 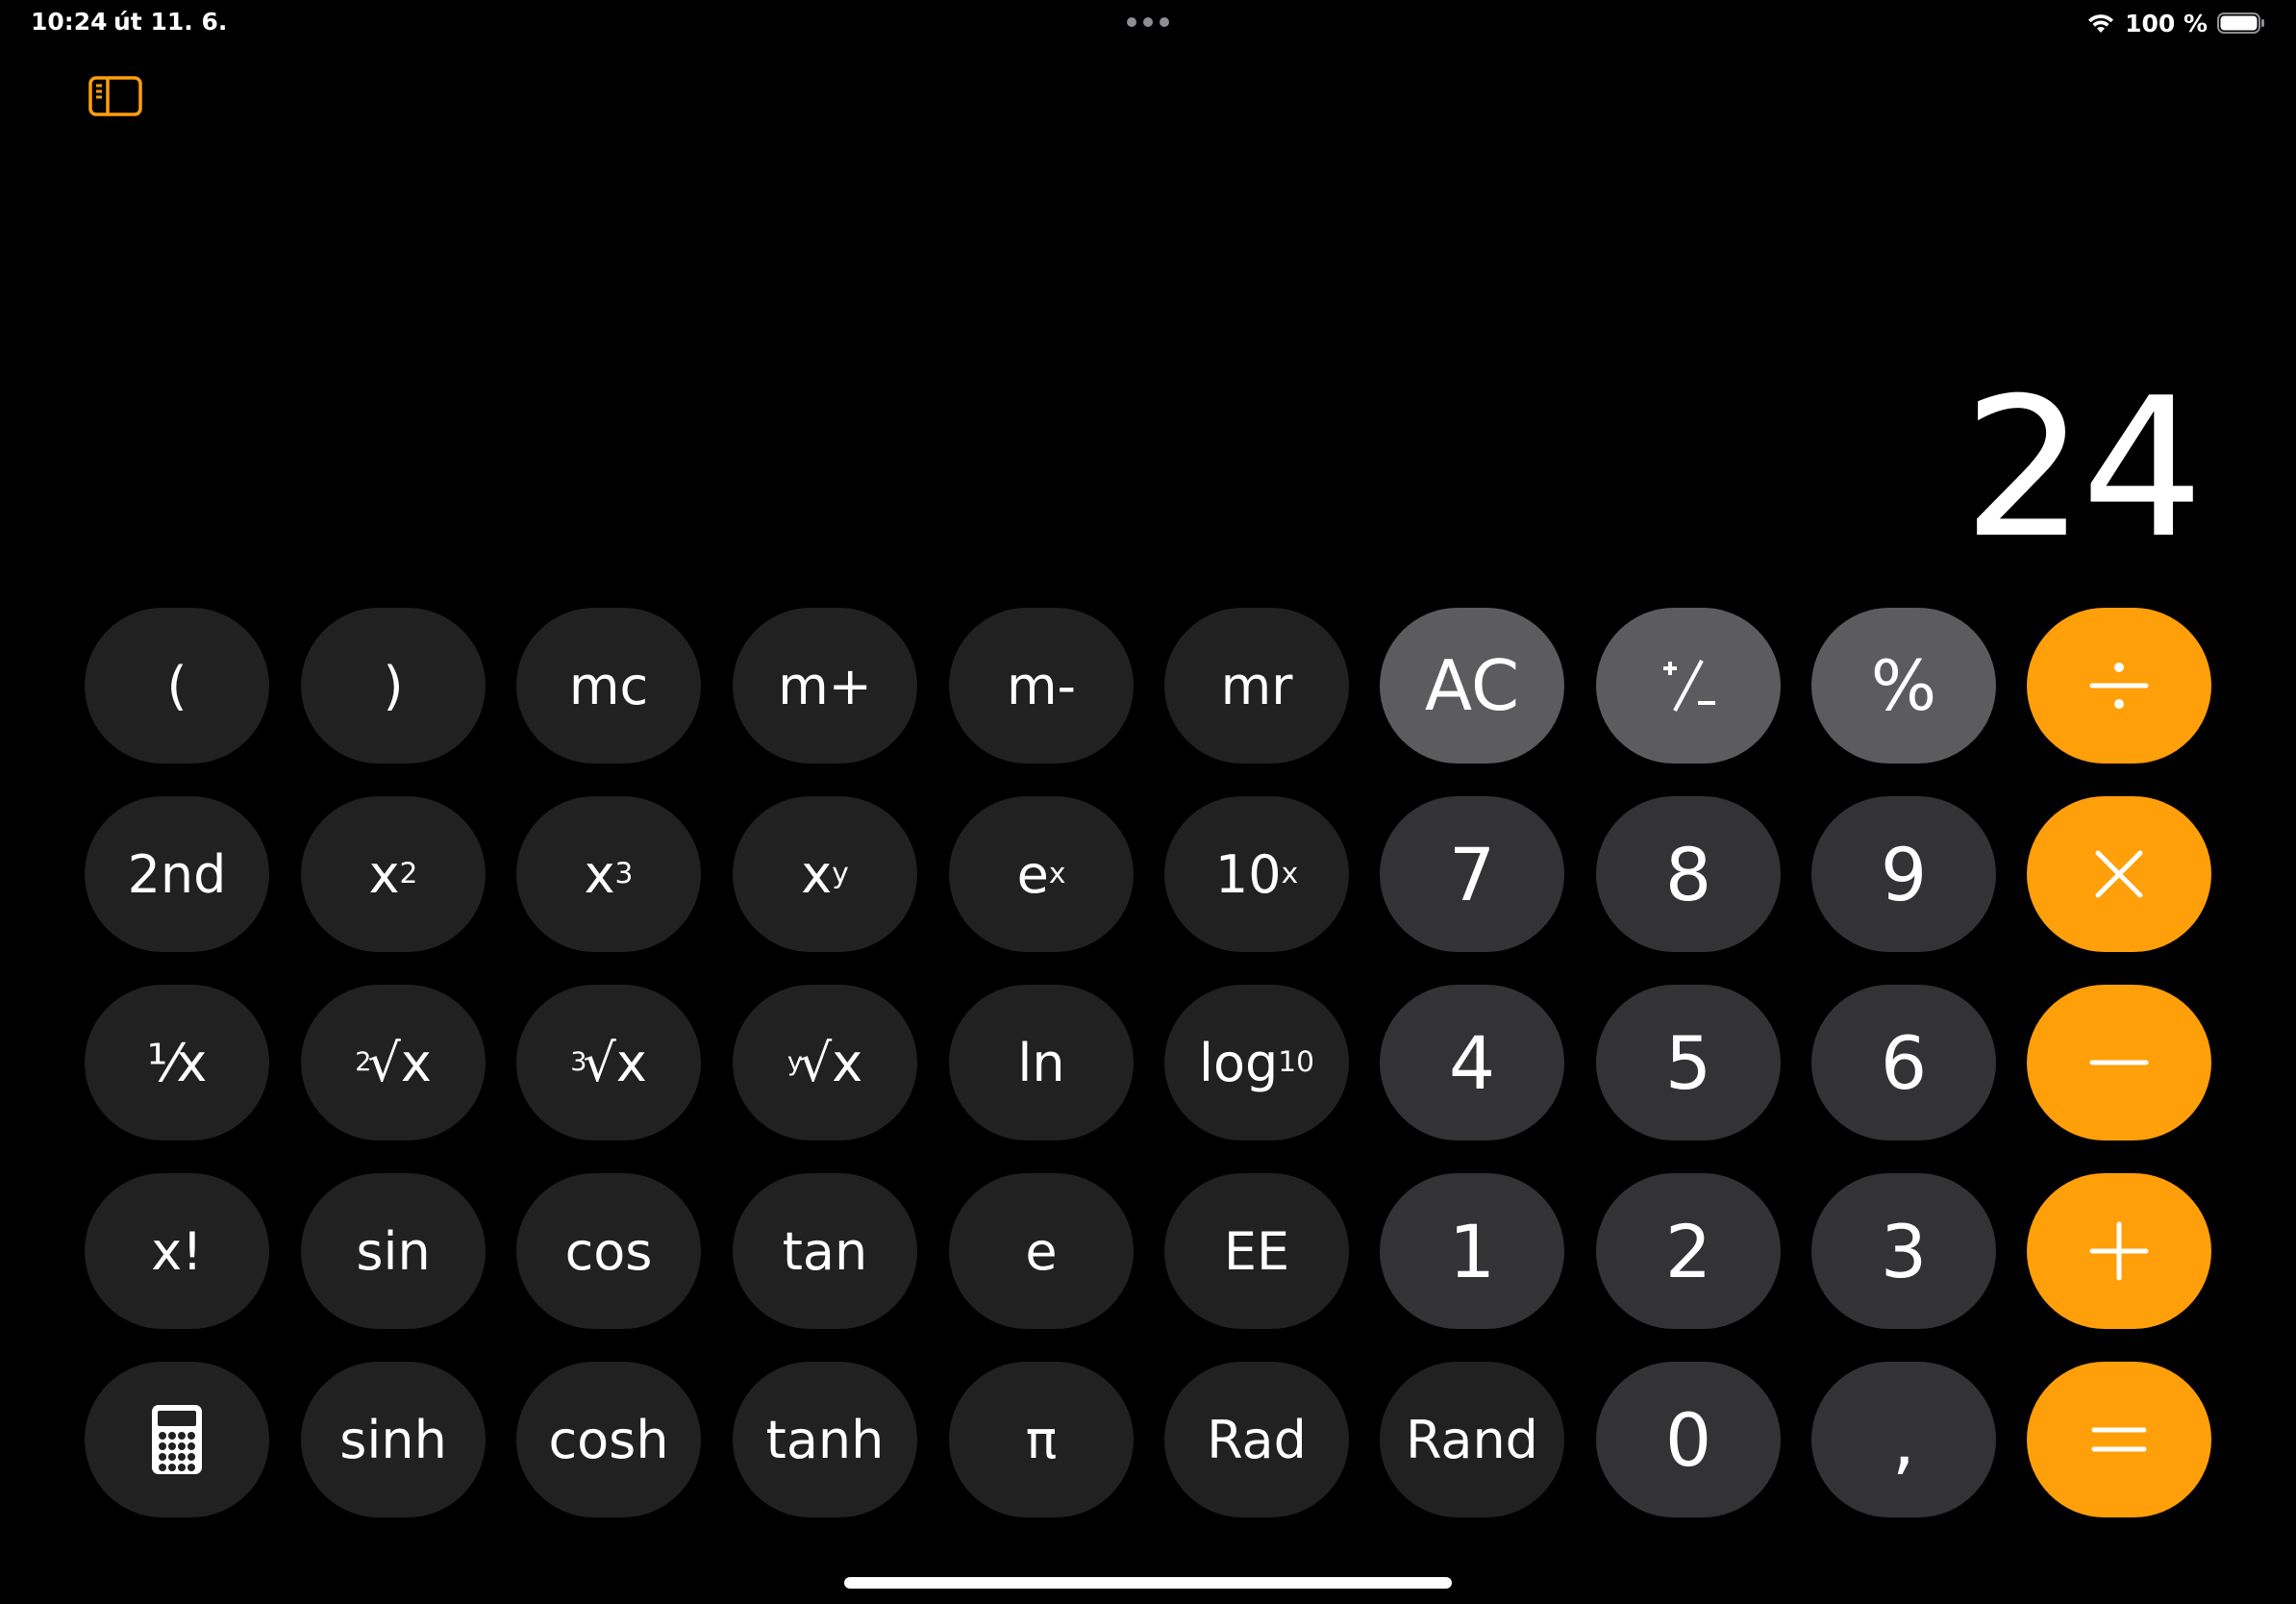 I want to click on natural-log-button: ln, so click(x=1041, y=1062).